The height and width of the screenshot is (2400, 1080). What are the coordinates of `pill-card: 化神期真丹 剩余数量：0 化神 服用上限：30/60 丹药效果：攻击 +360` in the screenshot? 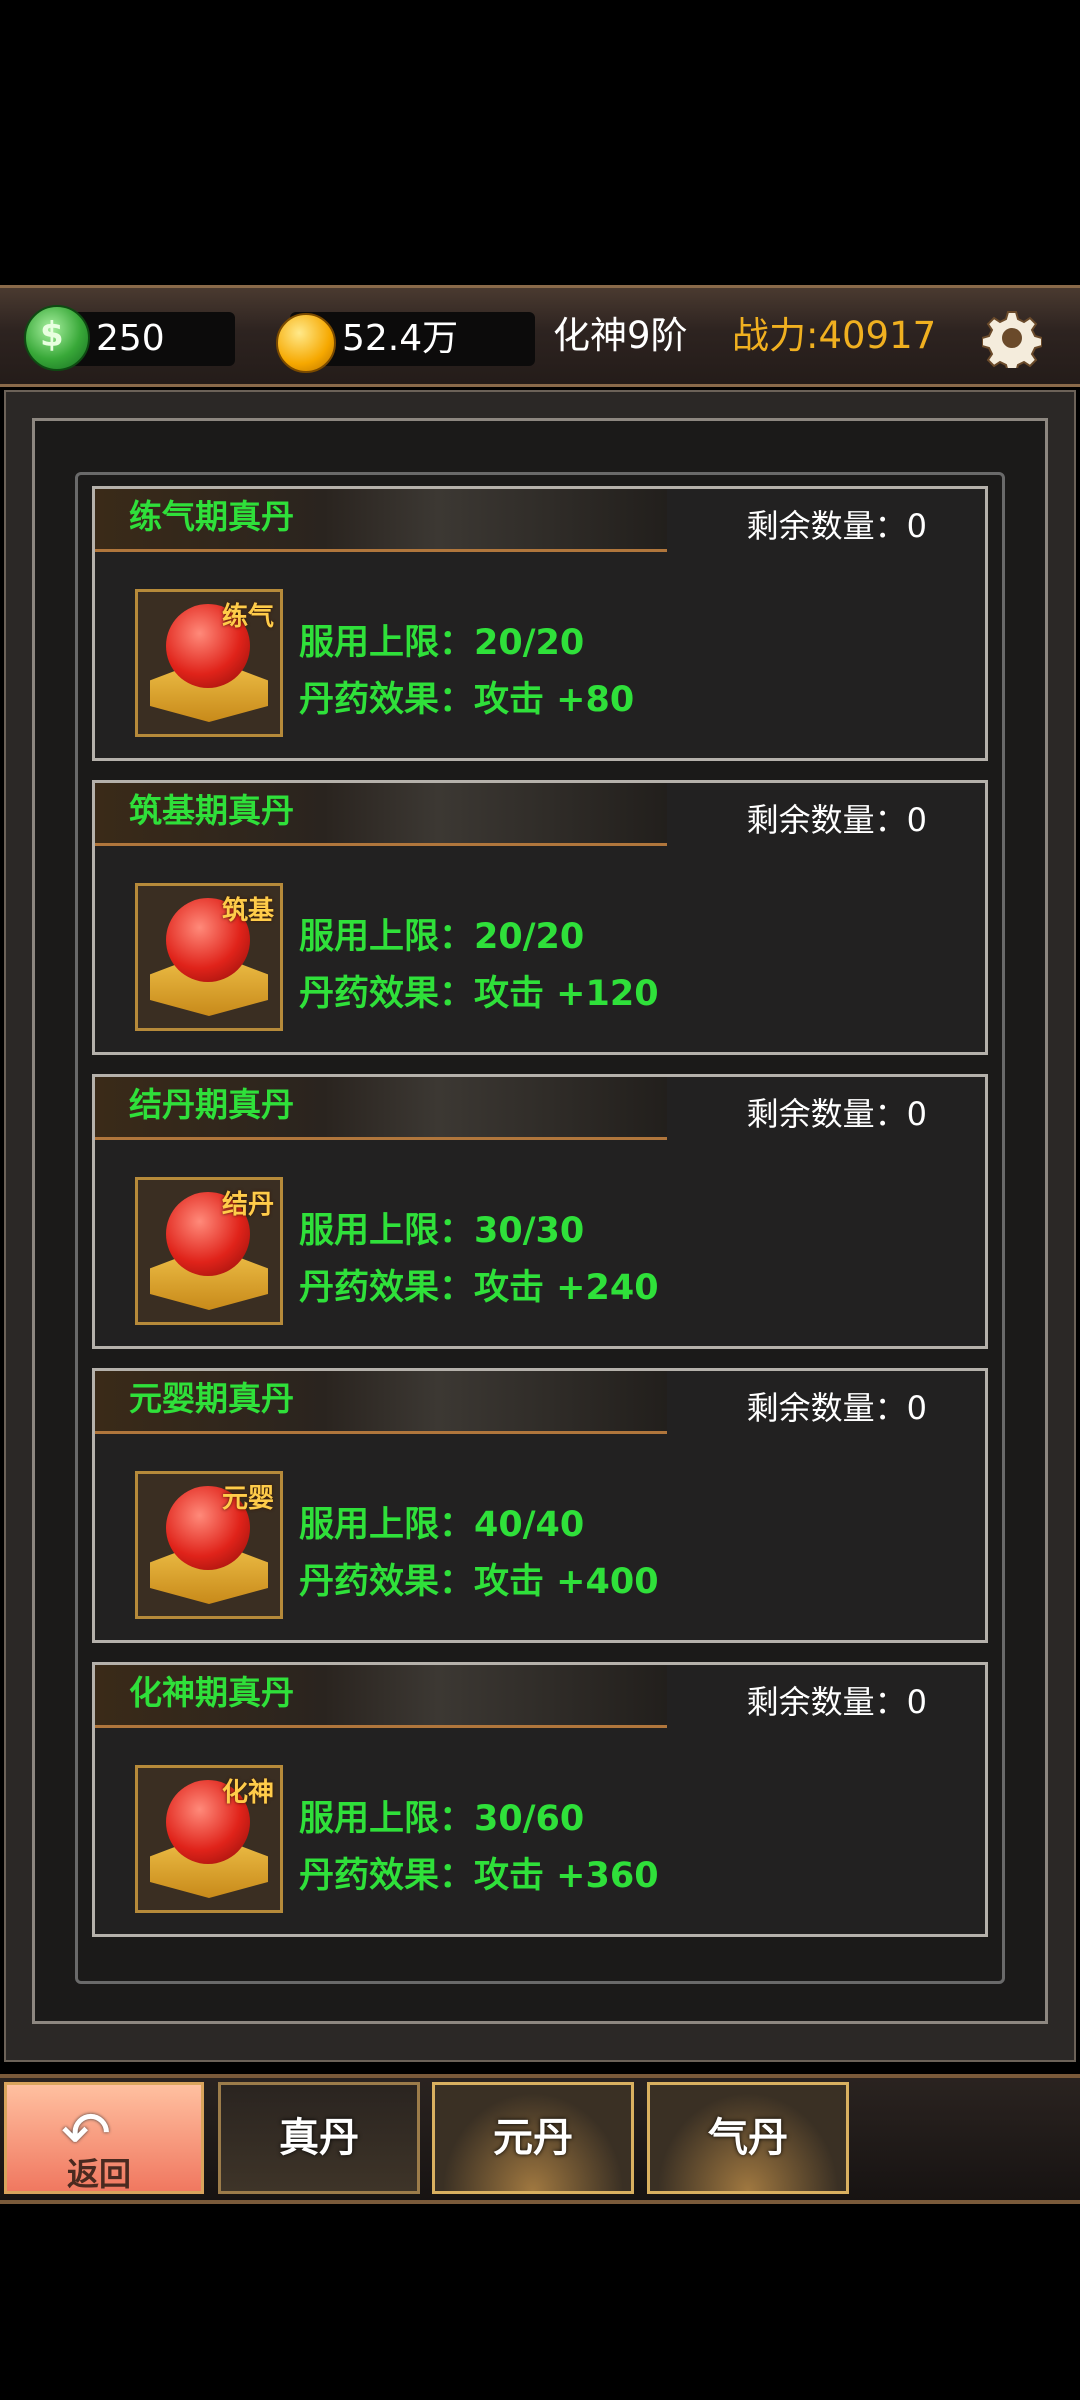 It's located at (540, 1799).